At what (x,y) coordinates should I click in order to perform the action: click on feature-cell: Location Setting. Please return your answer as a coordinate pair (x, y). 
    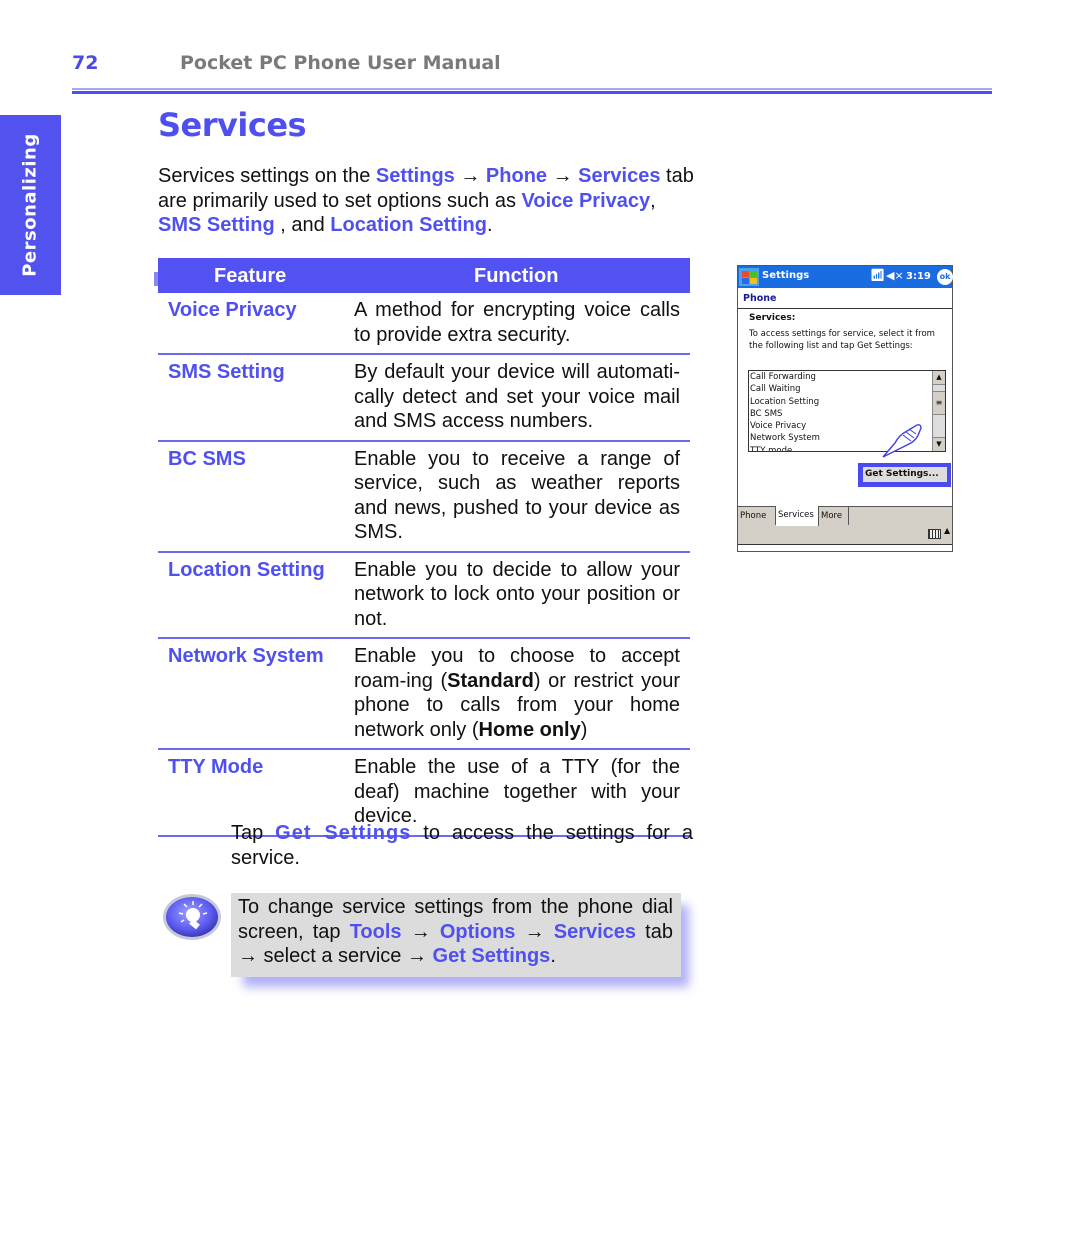
    Looking at the image, I should click on (246, 569).